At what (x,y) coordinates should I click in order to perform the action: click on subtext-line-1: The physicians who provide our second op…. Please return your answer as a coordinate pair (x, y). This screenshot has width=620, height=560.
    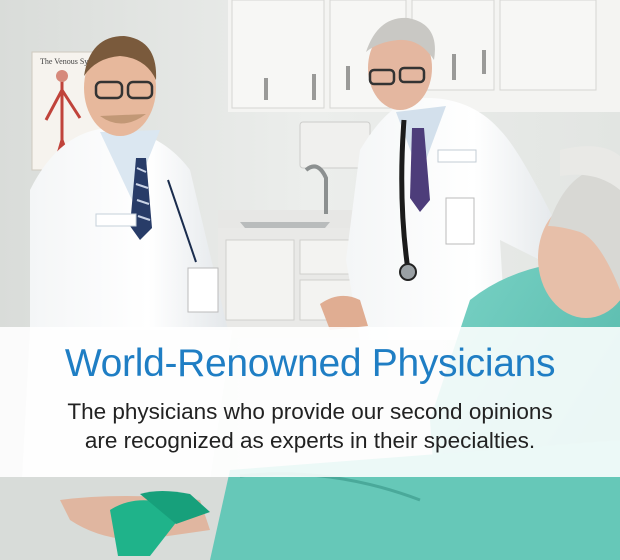
    Looking at the image, I should click on (310, 411).